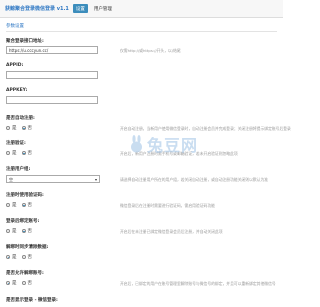 The width and height of the screenshot is (320, 307). I want to click on rabbit-logo-icon, so click(136, 144).